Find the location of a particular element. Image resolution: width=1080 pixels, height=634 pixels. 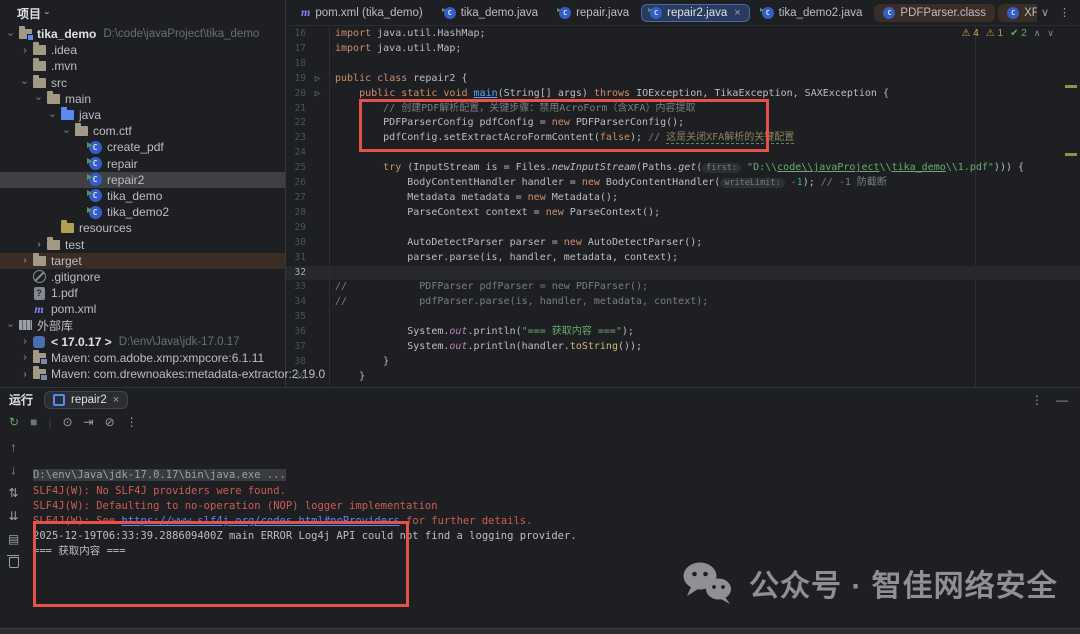

tree-item-label: pom.xml is located at coordinates (74, 309).